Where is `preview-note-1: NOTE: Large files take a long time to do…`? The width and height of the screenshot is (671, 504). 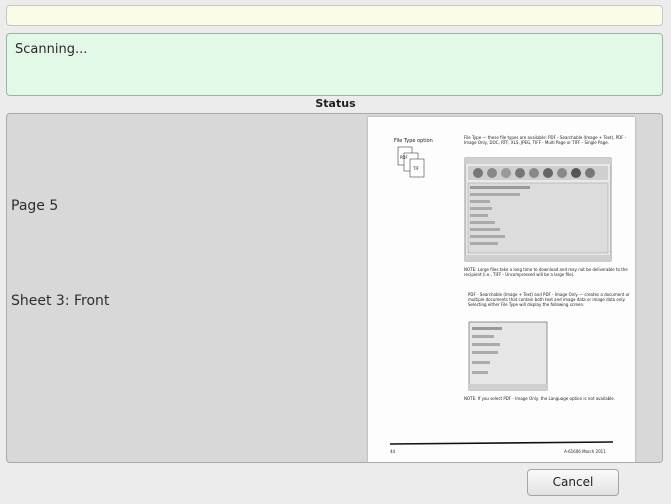 preview-note-1: NOTE: Large files take a long time to do… is located at coordinates (546, 272).